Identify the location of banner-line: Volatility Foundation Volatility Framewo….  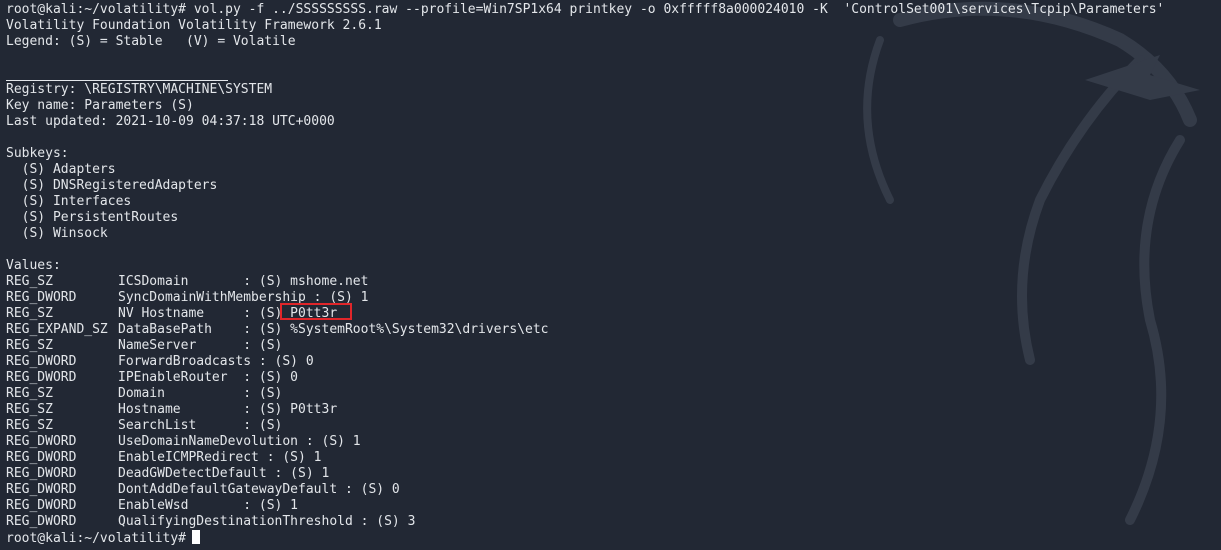
(194, 25).